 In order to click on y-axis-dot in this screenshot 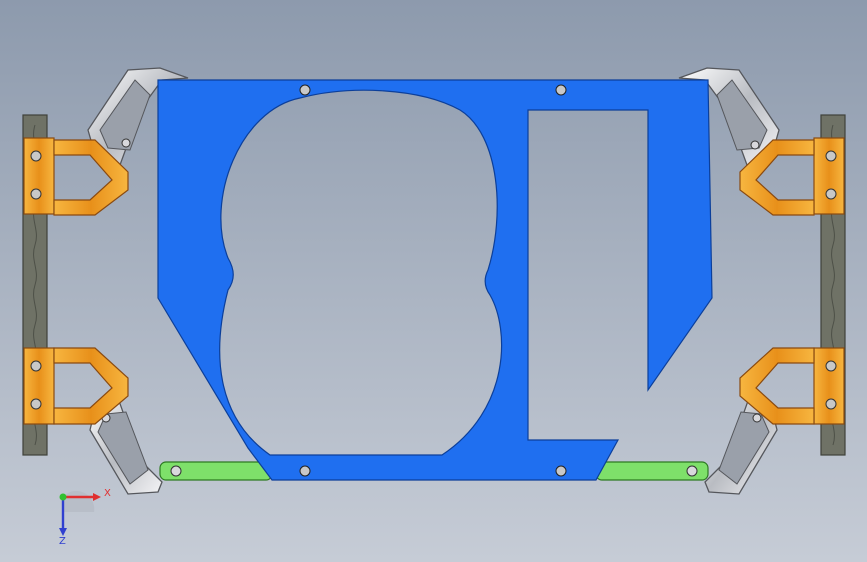, I will do `click(63, 497)`.